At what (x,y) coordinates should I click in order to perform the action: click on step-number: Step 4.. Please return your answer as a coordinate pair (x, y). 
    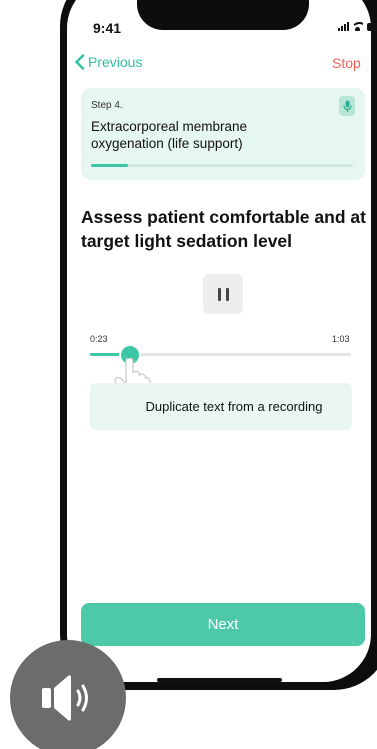
    Looking at the image, I should click on (107, 105).